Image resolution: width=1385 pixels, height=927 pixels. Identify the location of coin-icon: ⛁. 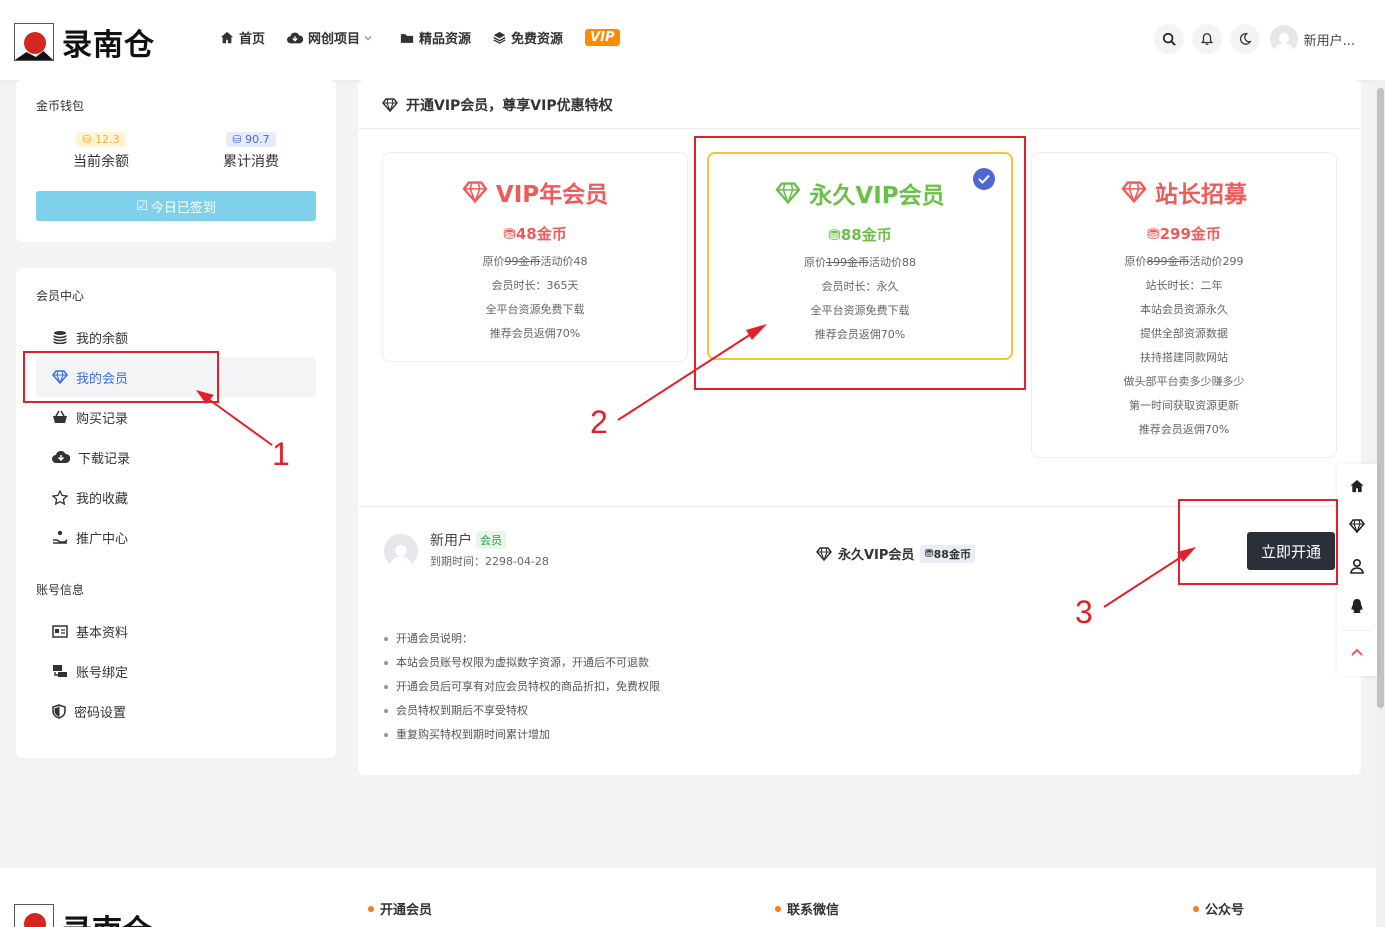
(239, 139).